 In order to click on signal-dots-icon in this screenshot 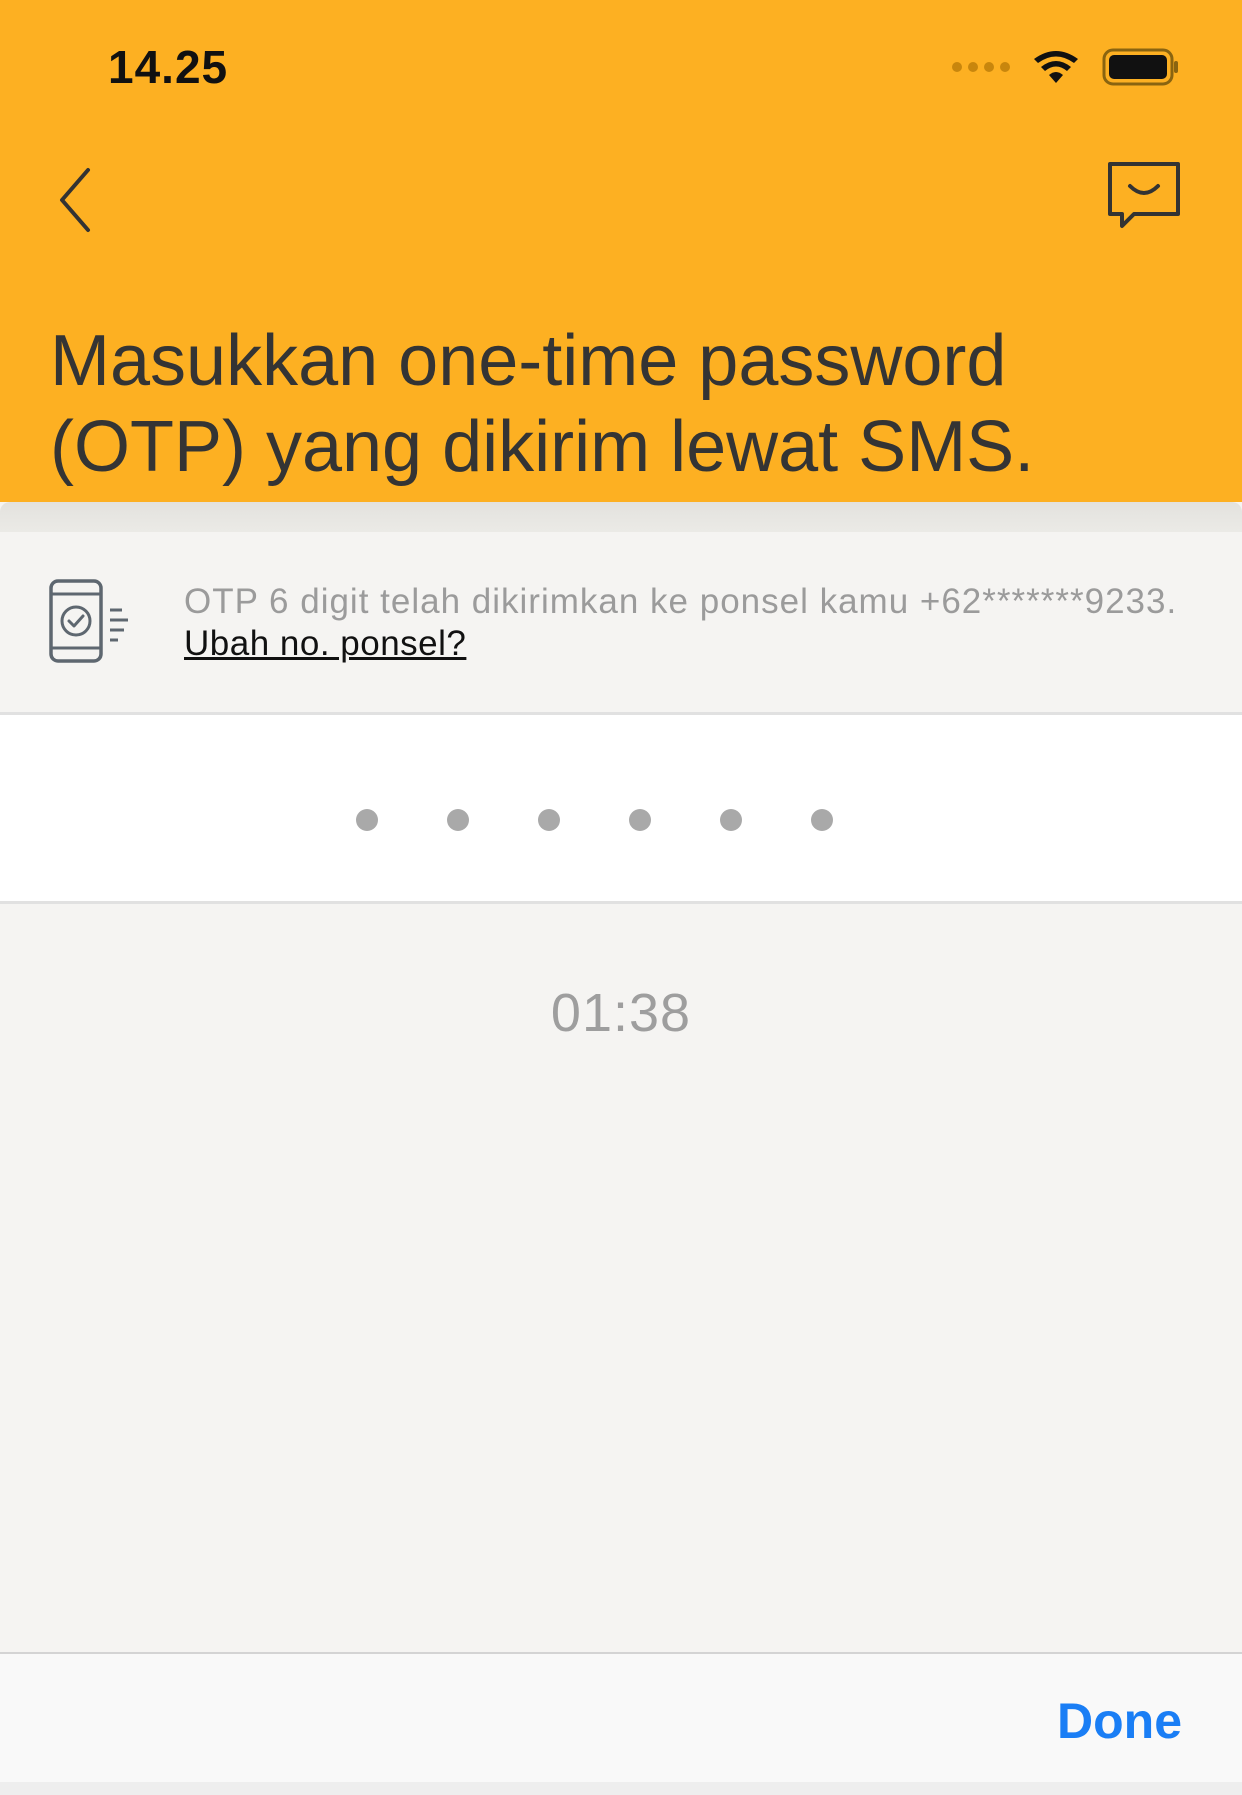, I will do `click(981, 67)`.